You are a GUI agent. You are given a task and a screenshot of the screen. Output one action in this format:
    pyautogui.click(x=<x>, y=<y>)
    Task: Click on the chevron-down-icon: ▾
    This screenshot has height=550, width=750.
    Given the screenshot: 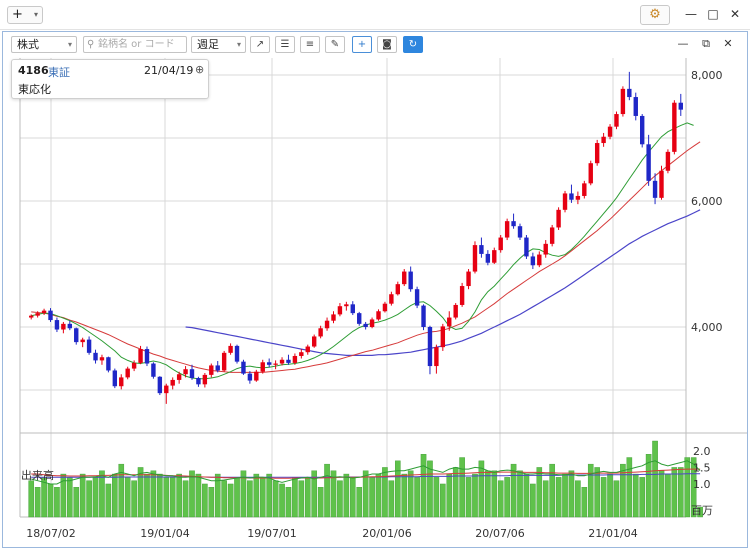 What is the action you would take?
    pyautogui.click(x=35, y=14)
    